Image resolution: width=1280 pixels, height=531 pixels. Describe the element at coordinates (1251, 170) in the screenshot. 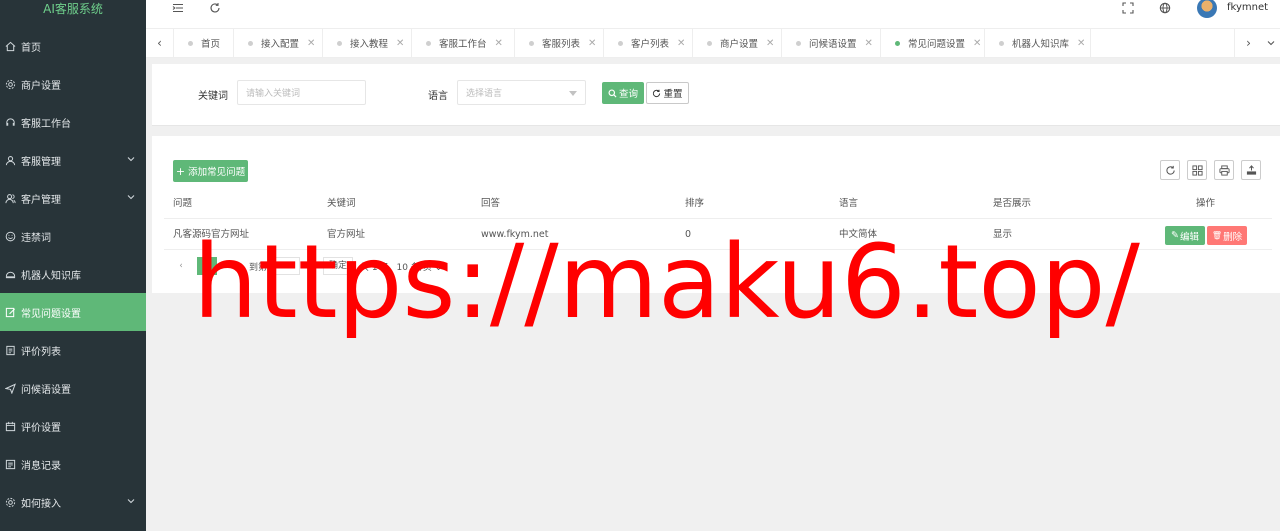

I see `export-icon` at that location.